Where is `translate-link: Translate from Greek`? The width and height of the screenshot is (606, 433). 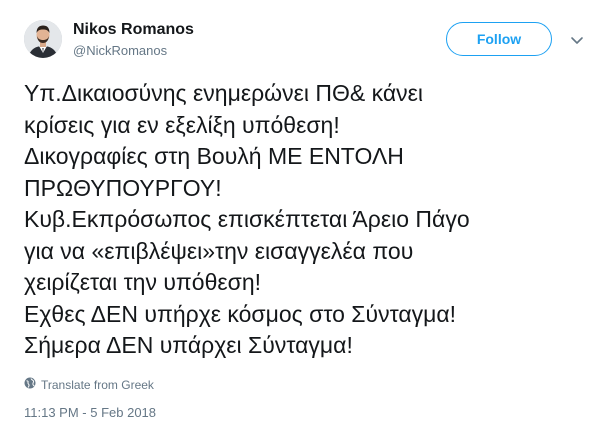
translate-link: Translate from Greek is located at coordinates (89, 385).